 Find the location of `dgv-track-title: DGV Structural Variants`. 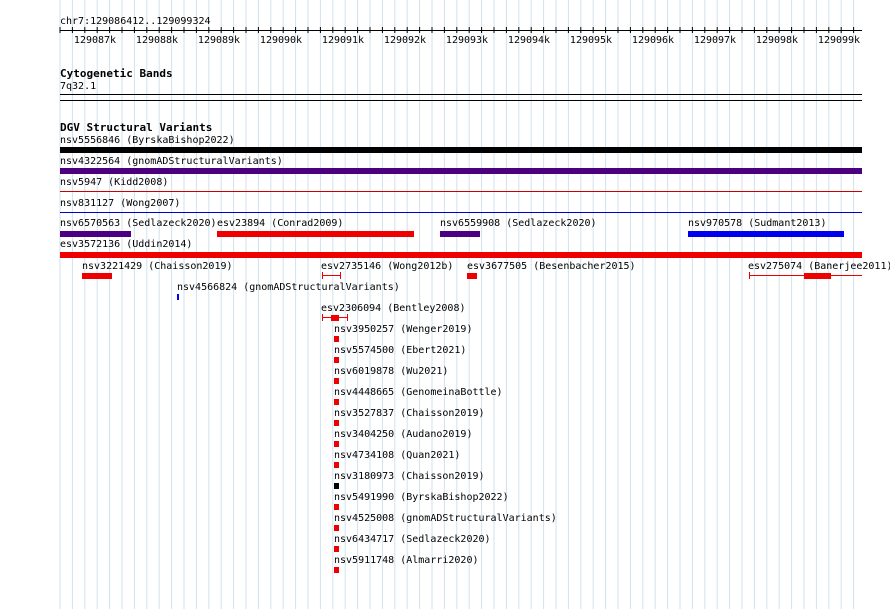

dgv-track-title: DGV Structural Variants is located at coordinates (136, 127).